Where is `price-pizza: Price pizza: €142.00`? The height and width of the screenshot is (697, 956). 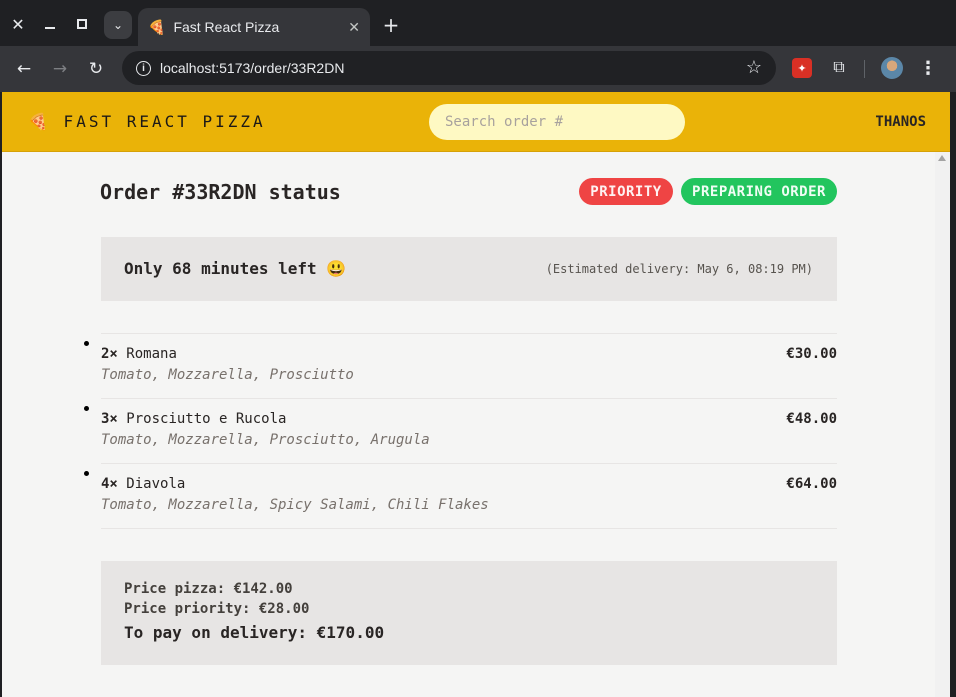 price-pizza: Price pizza: €142.00 is located at coordinates (208, 589).